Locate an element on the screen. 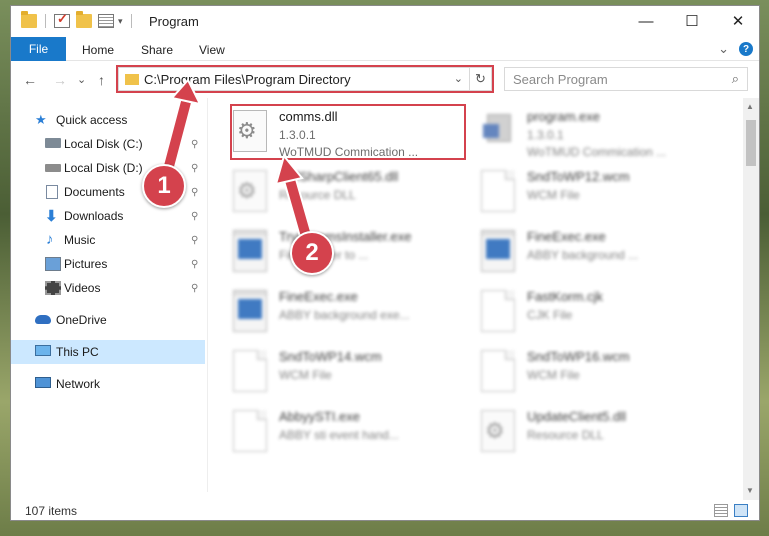 This screenshot has height=536, width=769. annotation-arrows is located at coordinates (237, 158).